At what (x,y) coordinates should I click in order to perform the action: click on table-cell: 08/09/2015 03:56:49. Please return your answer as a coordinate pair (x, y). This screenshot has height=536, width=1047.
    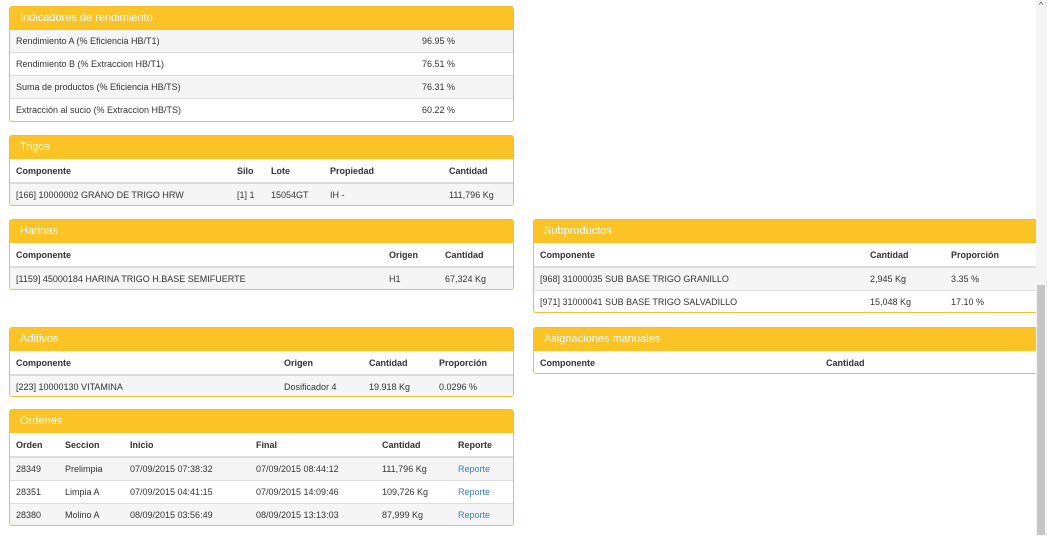
    Looking at the image, I should click on (187, 514).